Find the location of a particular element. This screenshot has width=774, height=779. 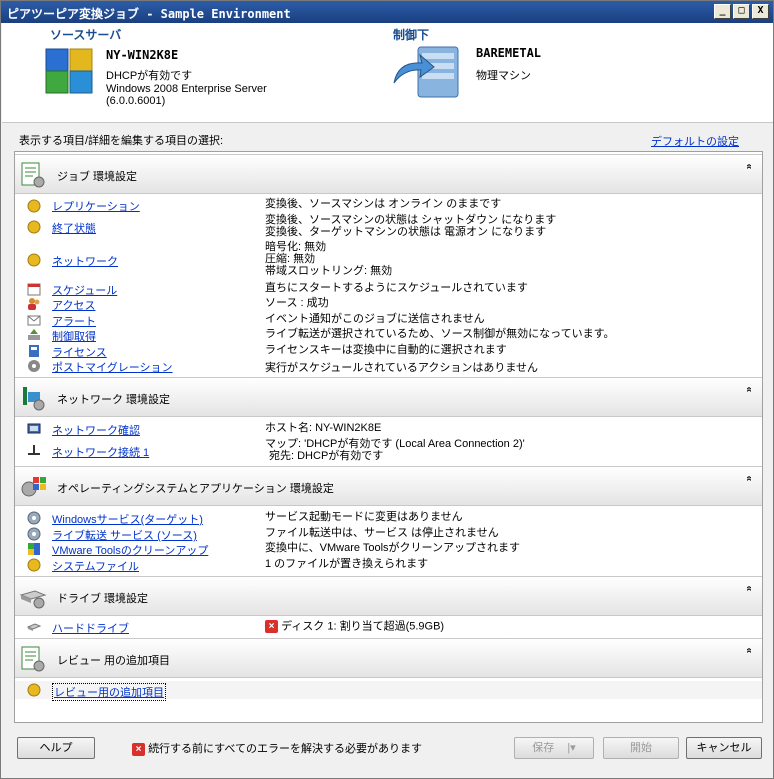

takeover-icon is located at coordinates (34, 334).